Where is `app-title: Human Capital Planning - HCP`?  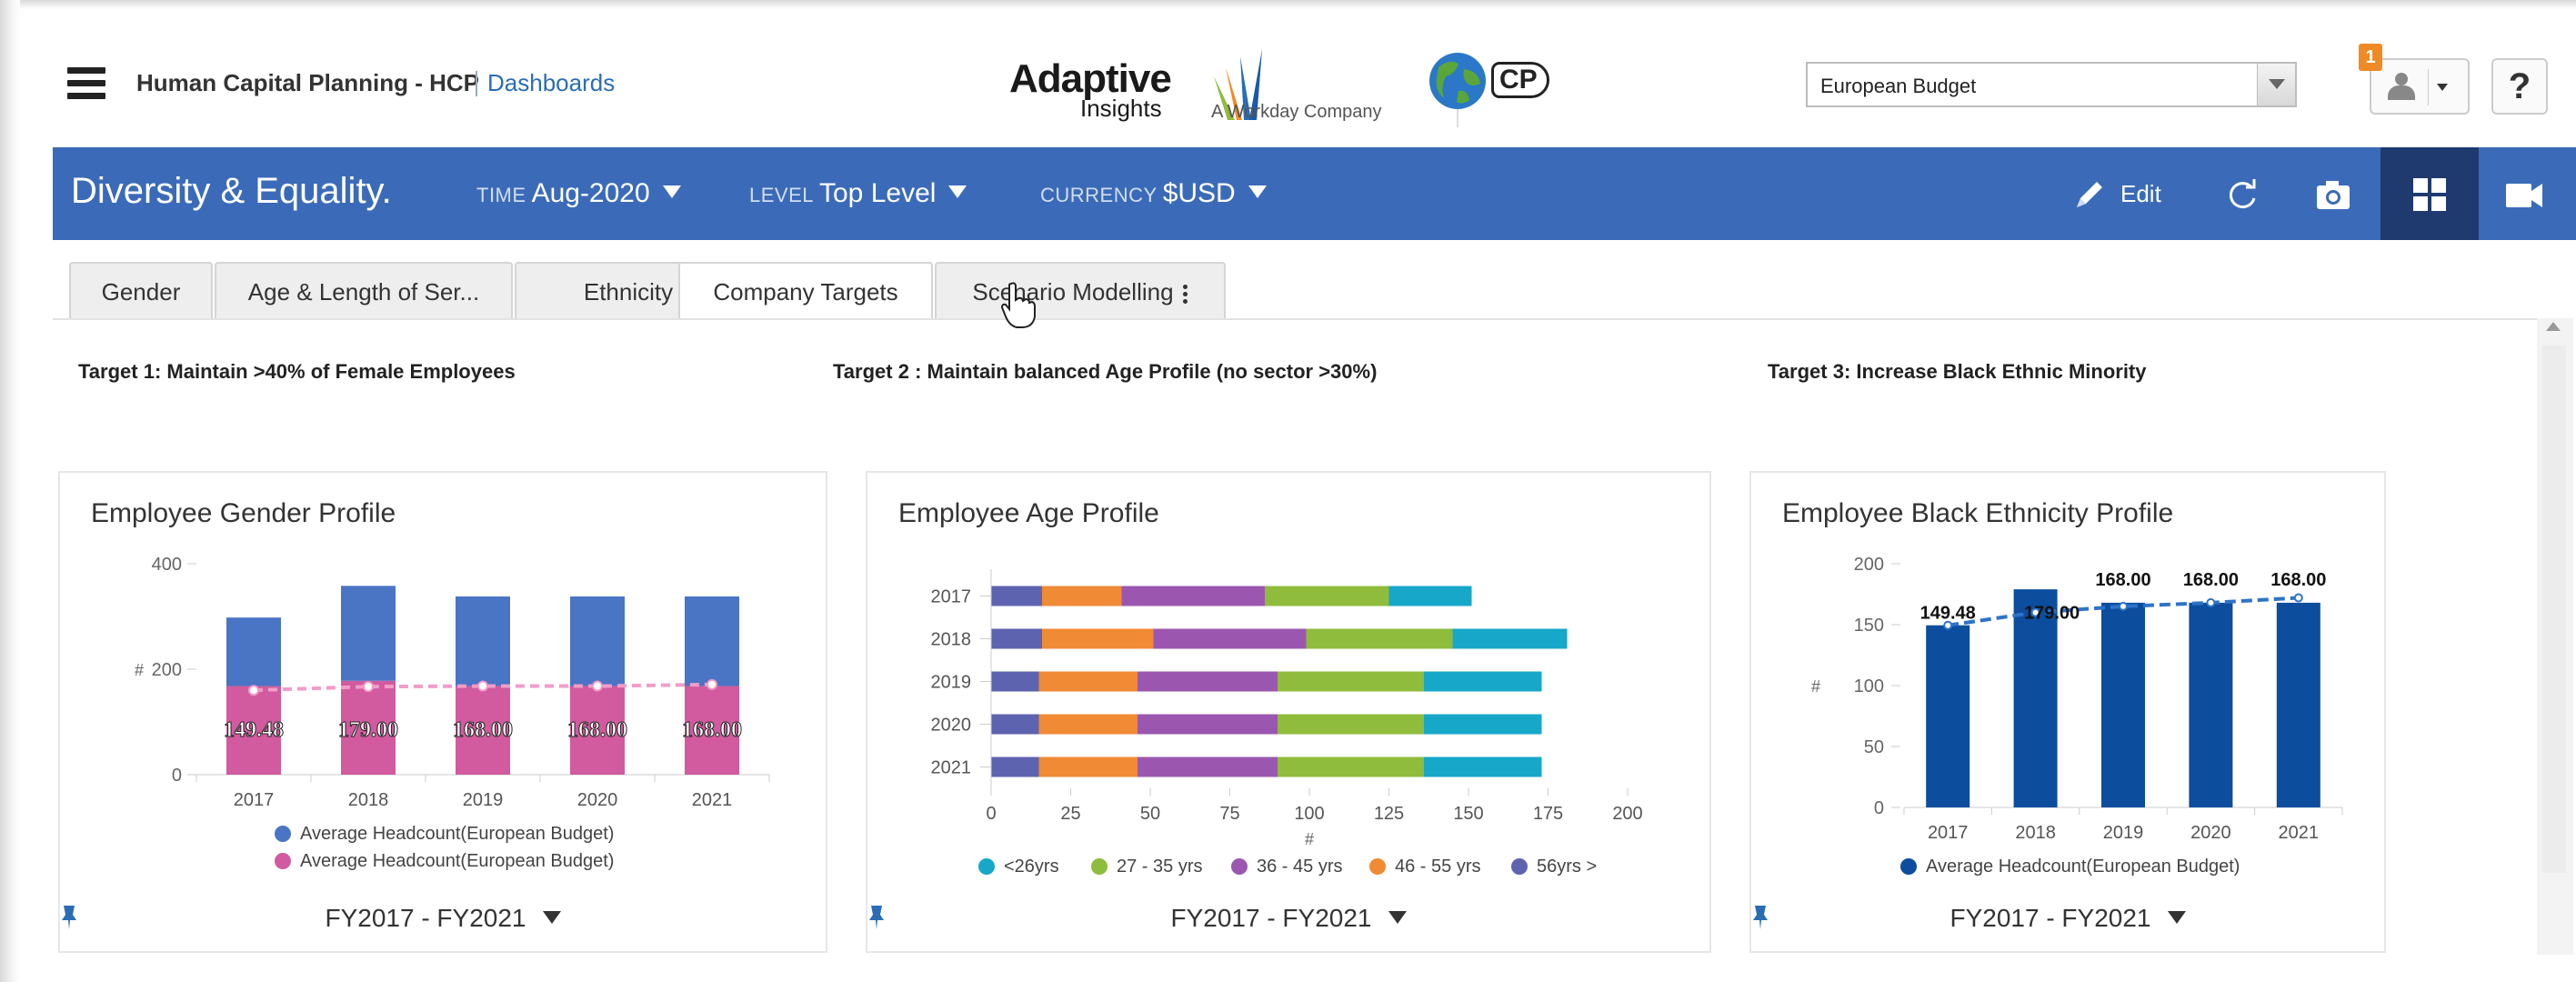 app-title: Human Capital Planning - HCP is located at coordinates (308, 82).